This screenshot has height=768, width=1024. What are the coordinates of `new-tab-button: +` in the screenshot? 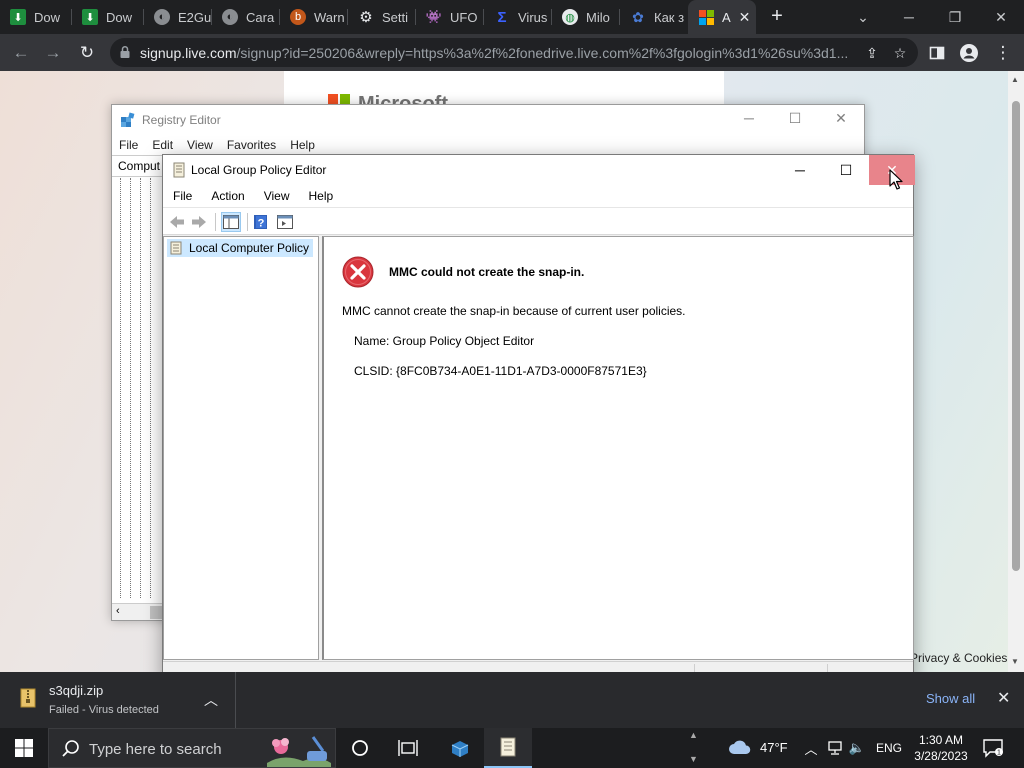 It's located at (777, 17).